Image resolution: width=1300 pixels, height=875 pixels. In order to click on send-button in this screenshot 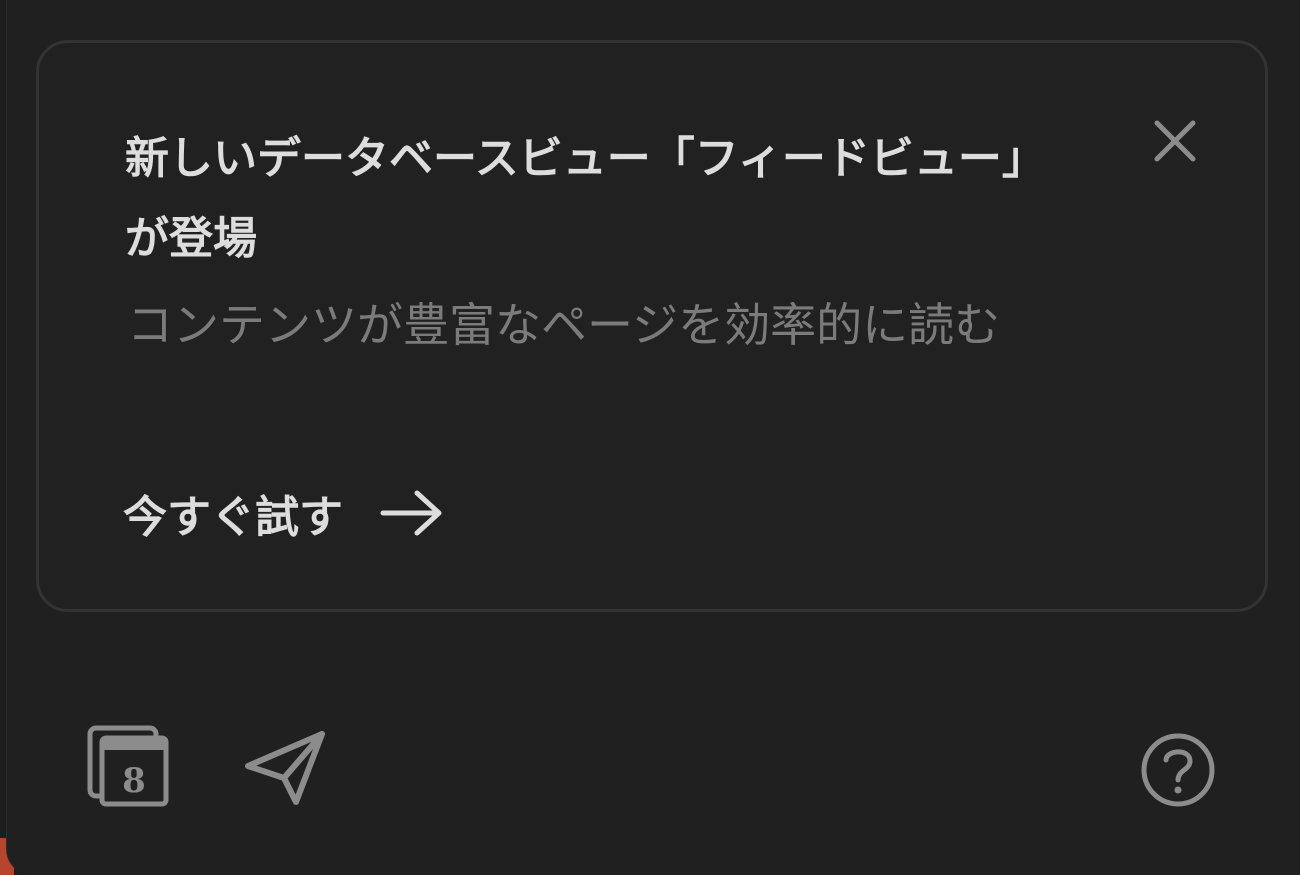, I will do `click(285, 767)`.